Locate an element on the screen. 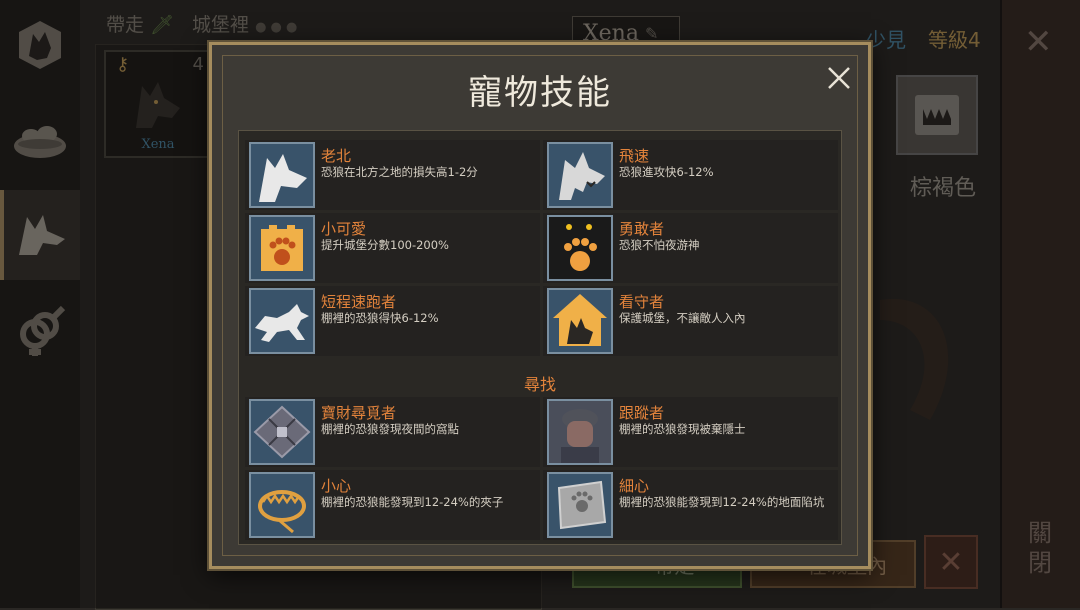  skill-card: 細心 棚裡的恐狼能發現到12-24%的地面陷坑 is located at coordinates (690, 505).